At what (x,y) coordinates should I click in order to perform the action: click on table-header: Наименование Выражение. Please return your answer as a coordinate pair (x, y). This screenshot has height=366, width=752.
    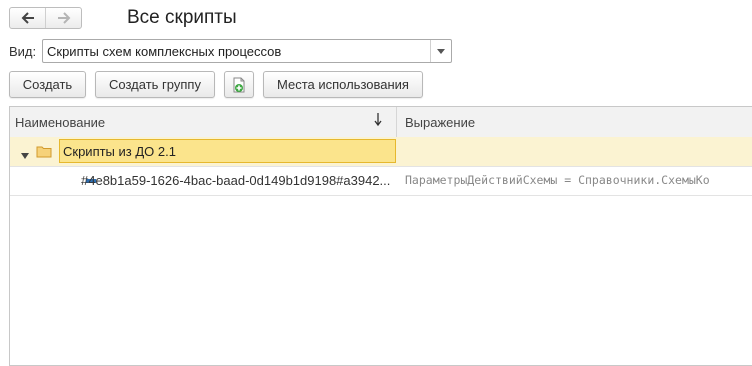
    Looking at the image, I should click on (381, 122).